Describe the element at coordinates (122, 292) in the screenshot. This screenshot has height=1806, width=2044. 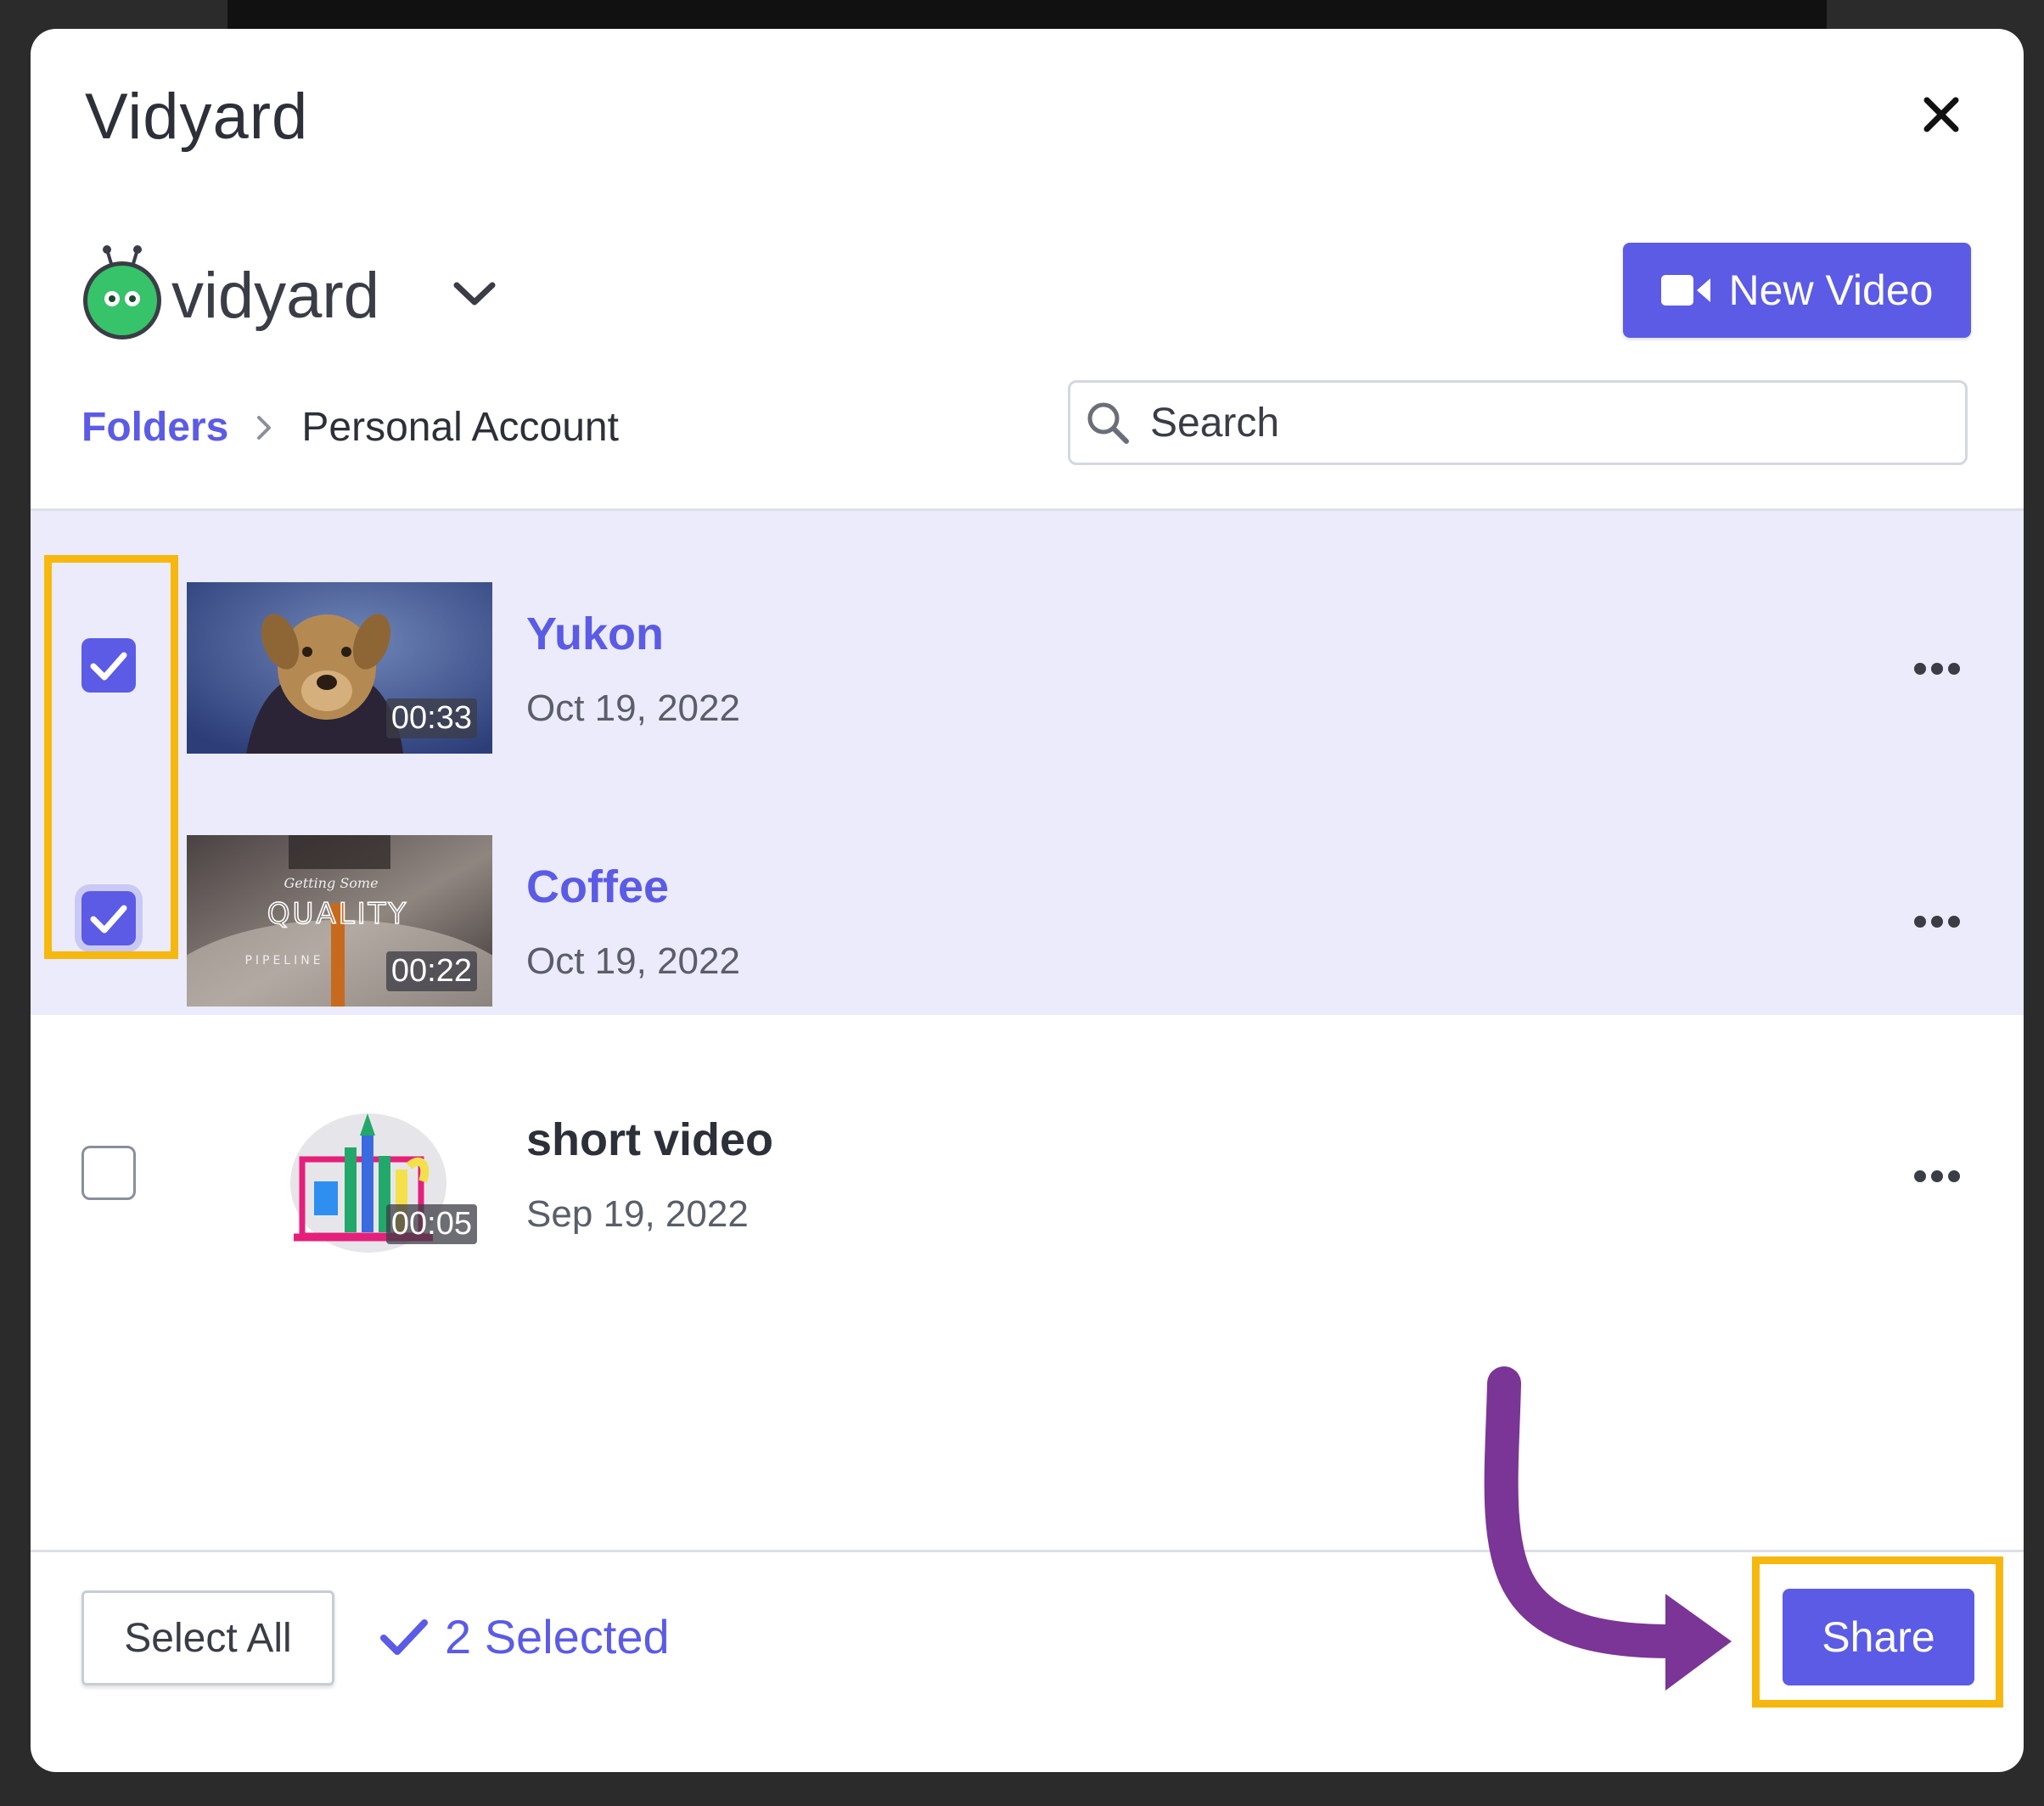
I see `vidyard-mascot-icon` at that location.